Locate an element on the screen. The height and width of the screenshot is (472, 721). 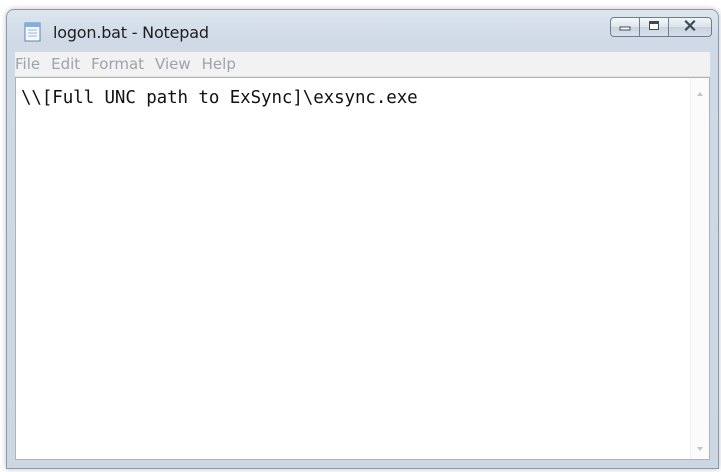
maximize-icon is located at coordinates (654, 27).